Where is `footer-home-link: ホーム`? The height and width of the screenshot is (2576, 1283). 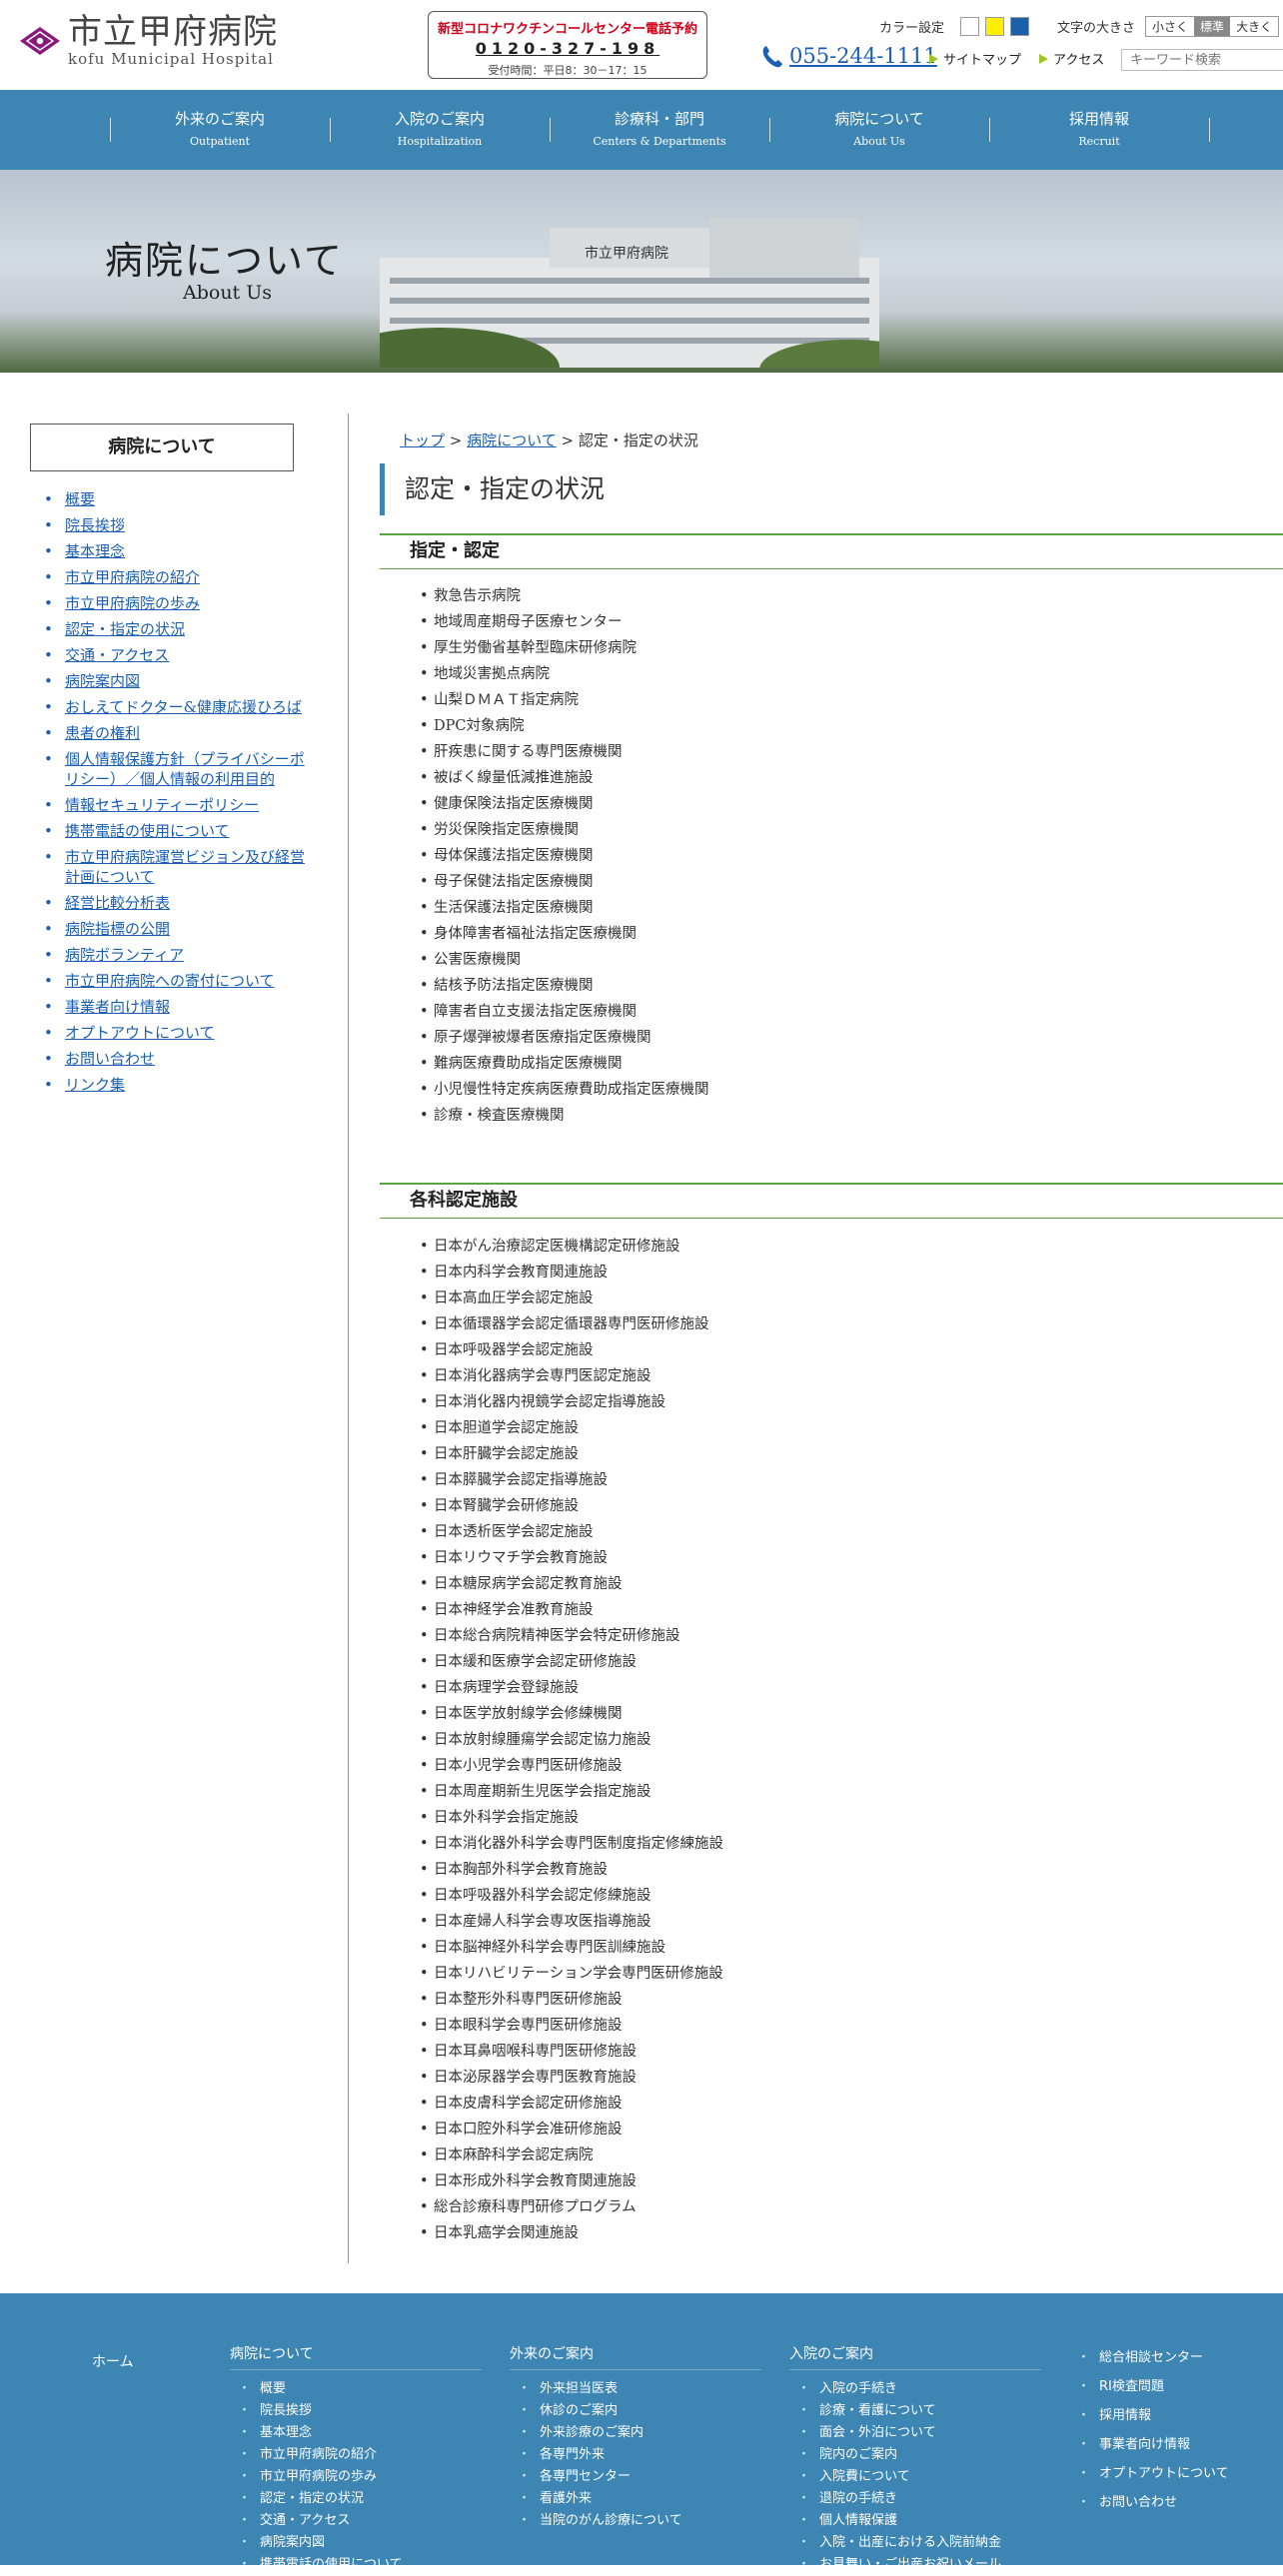 footer-home-link: ホーム is located at coordinates (113, 2361).